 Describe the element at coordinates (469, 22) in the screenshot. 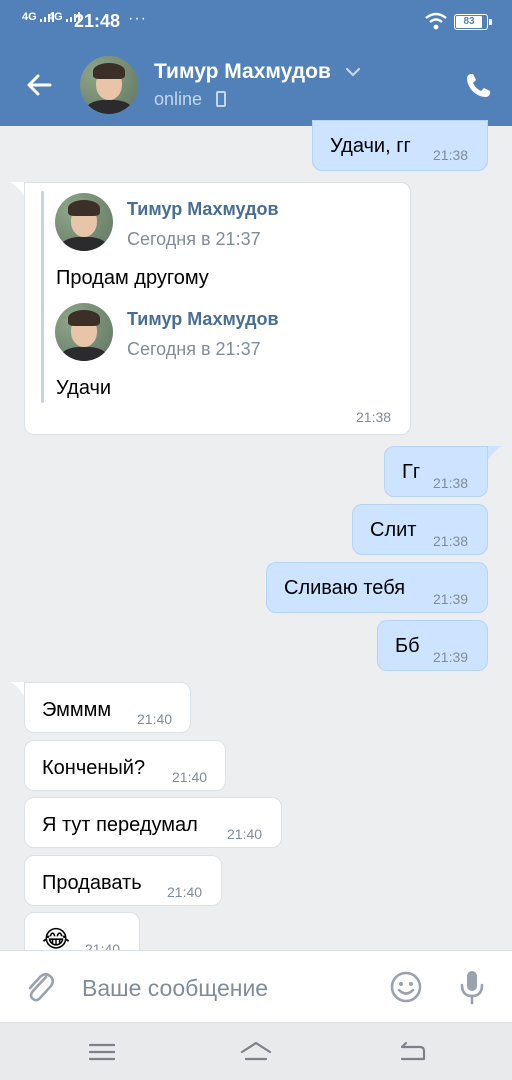

I see `battery-level: 83` at that location.